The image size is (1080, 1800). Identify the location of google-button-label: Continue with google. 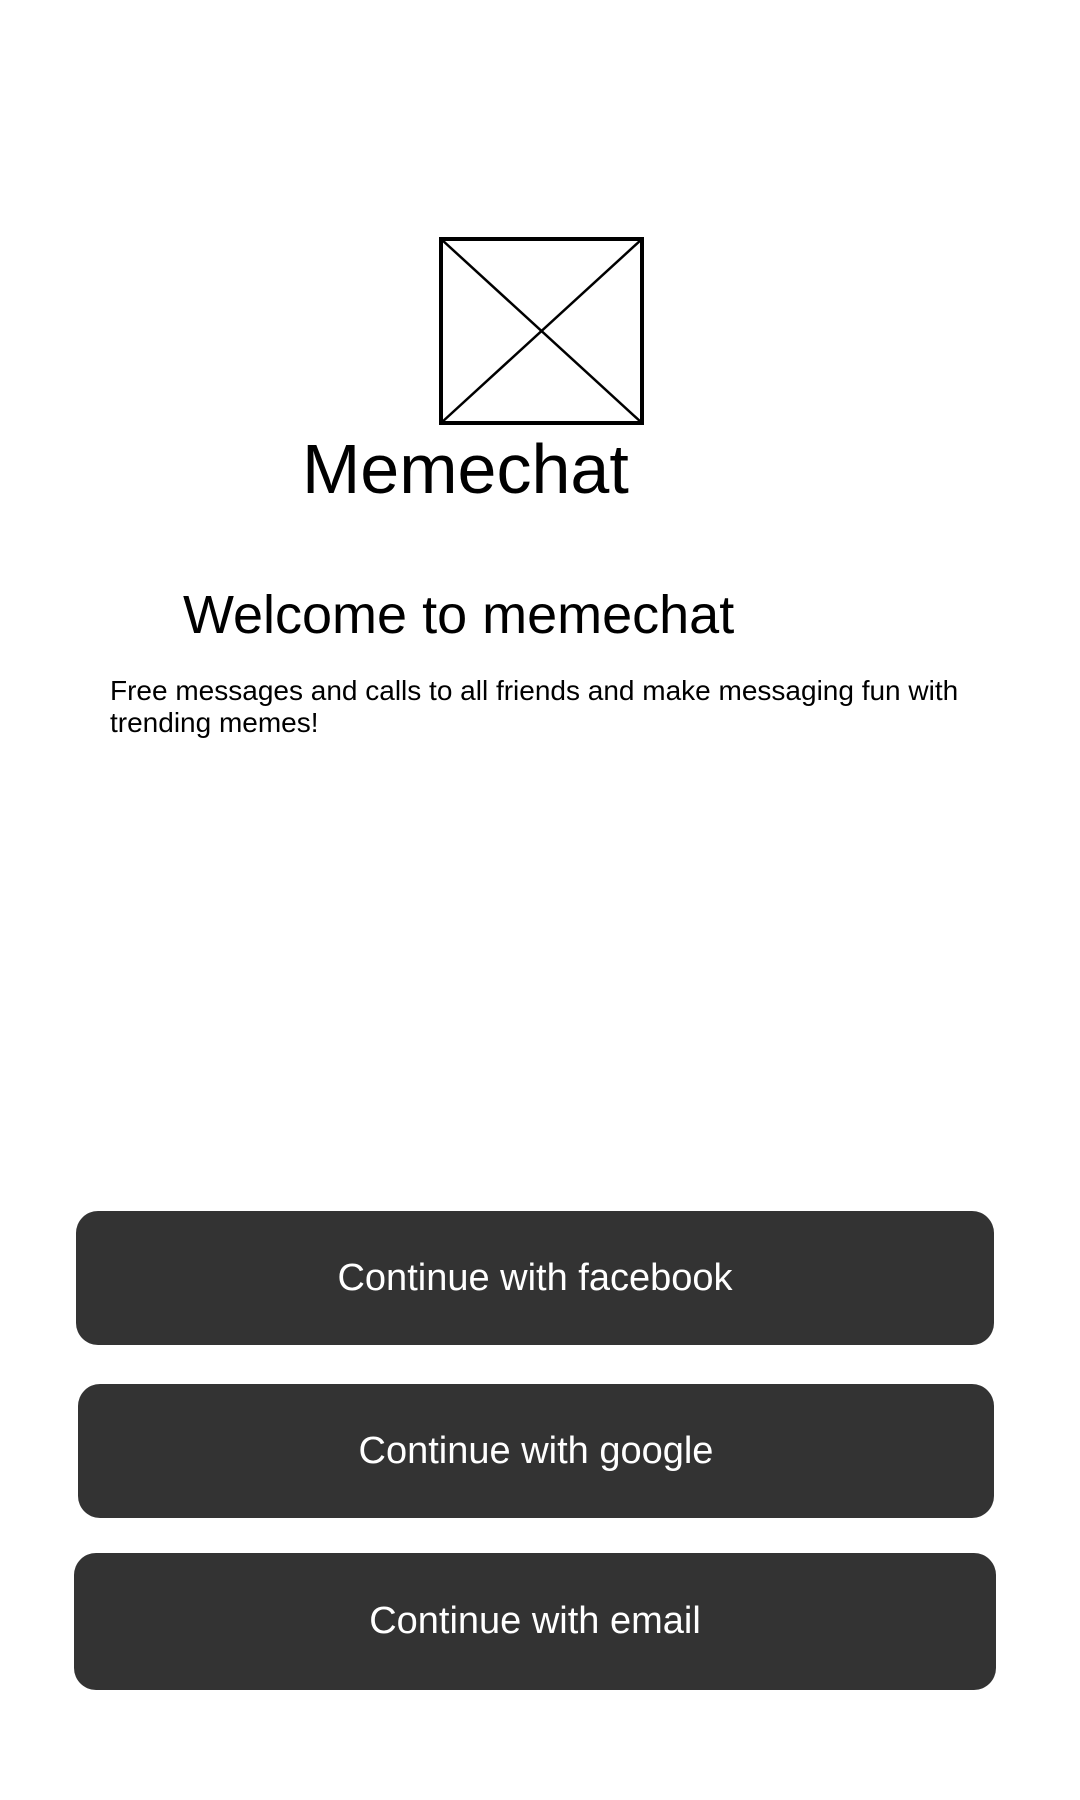
(536, 1450).